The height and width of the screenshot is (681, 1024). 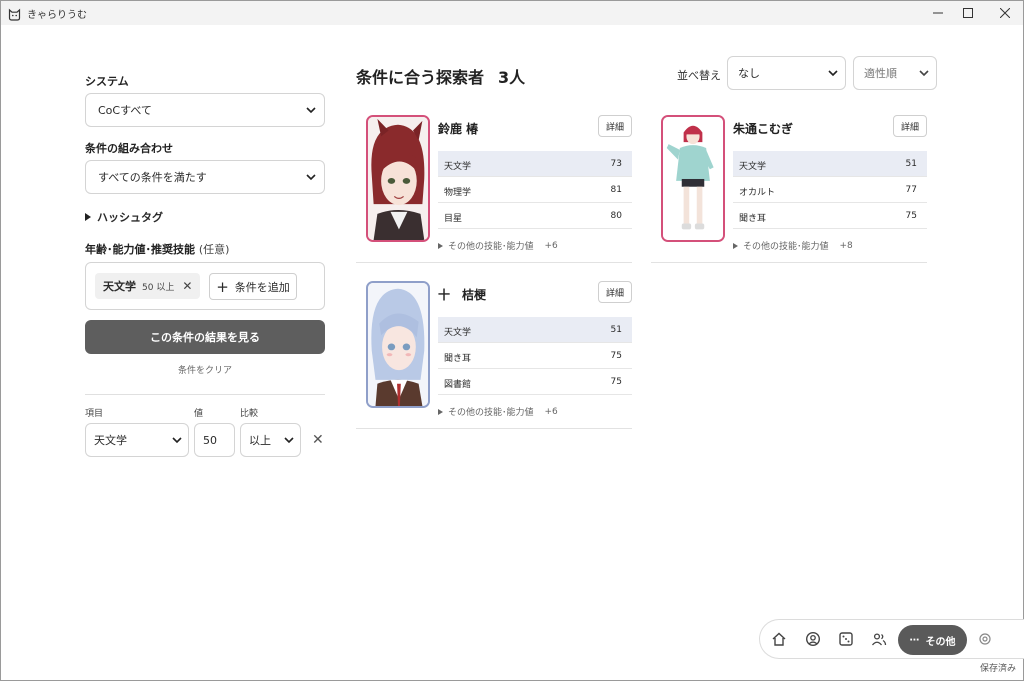 What do you see at coordinates (763, 129) in the screenshot?
I see `character-name: 朱通こむぎ` at bounding box center [763, 129].